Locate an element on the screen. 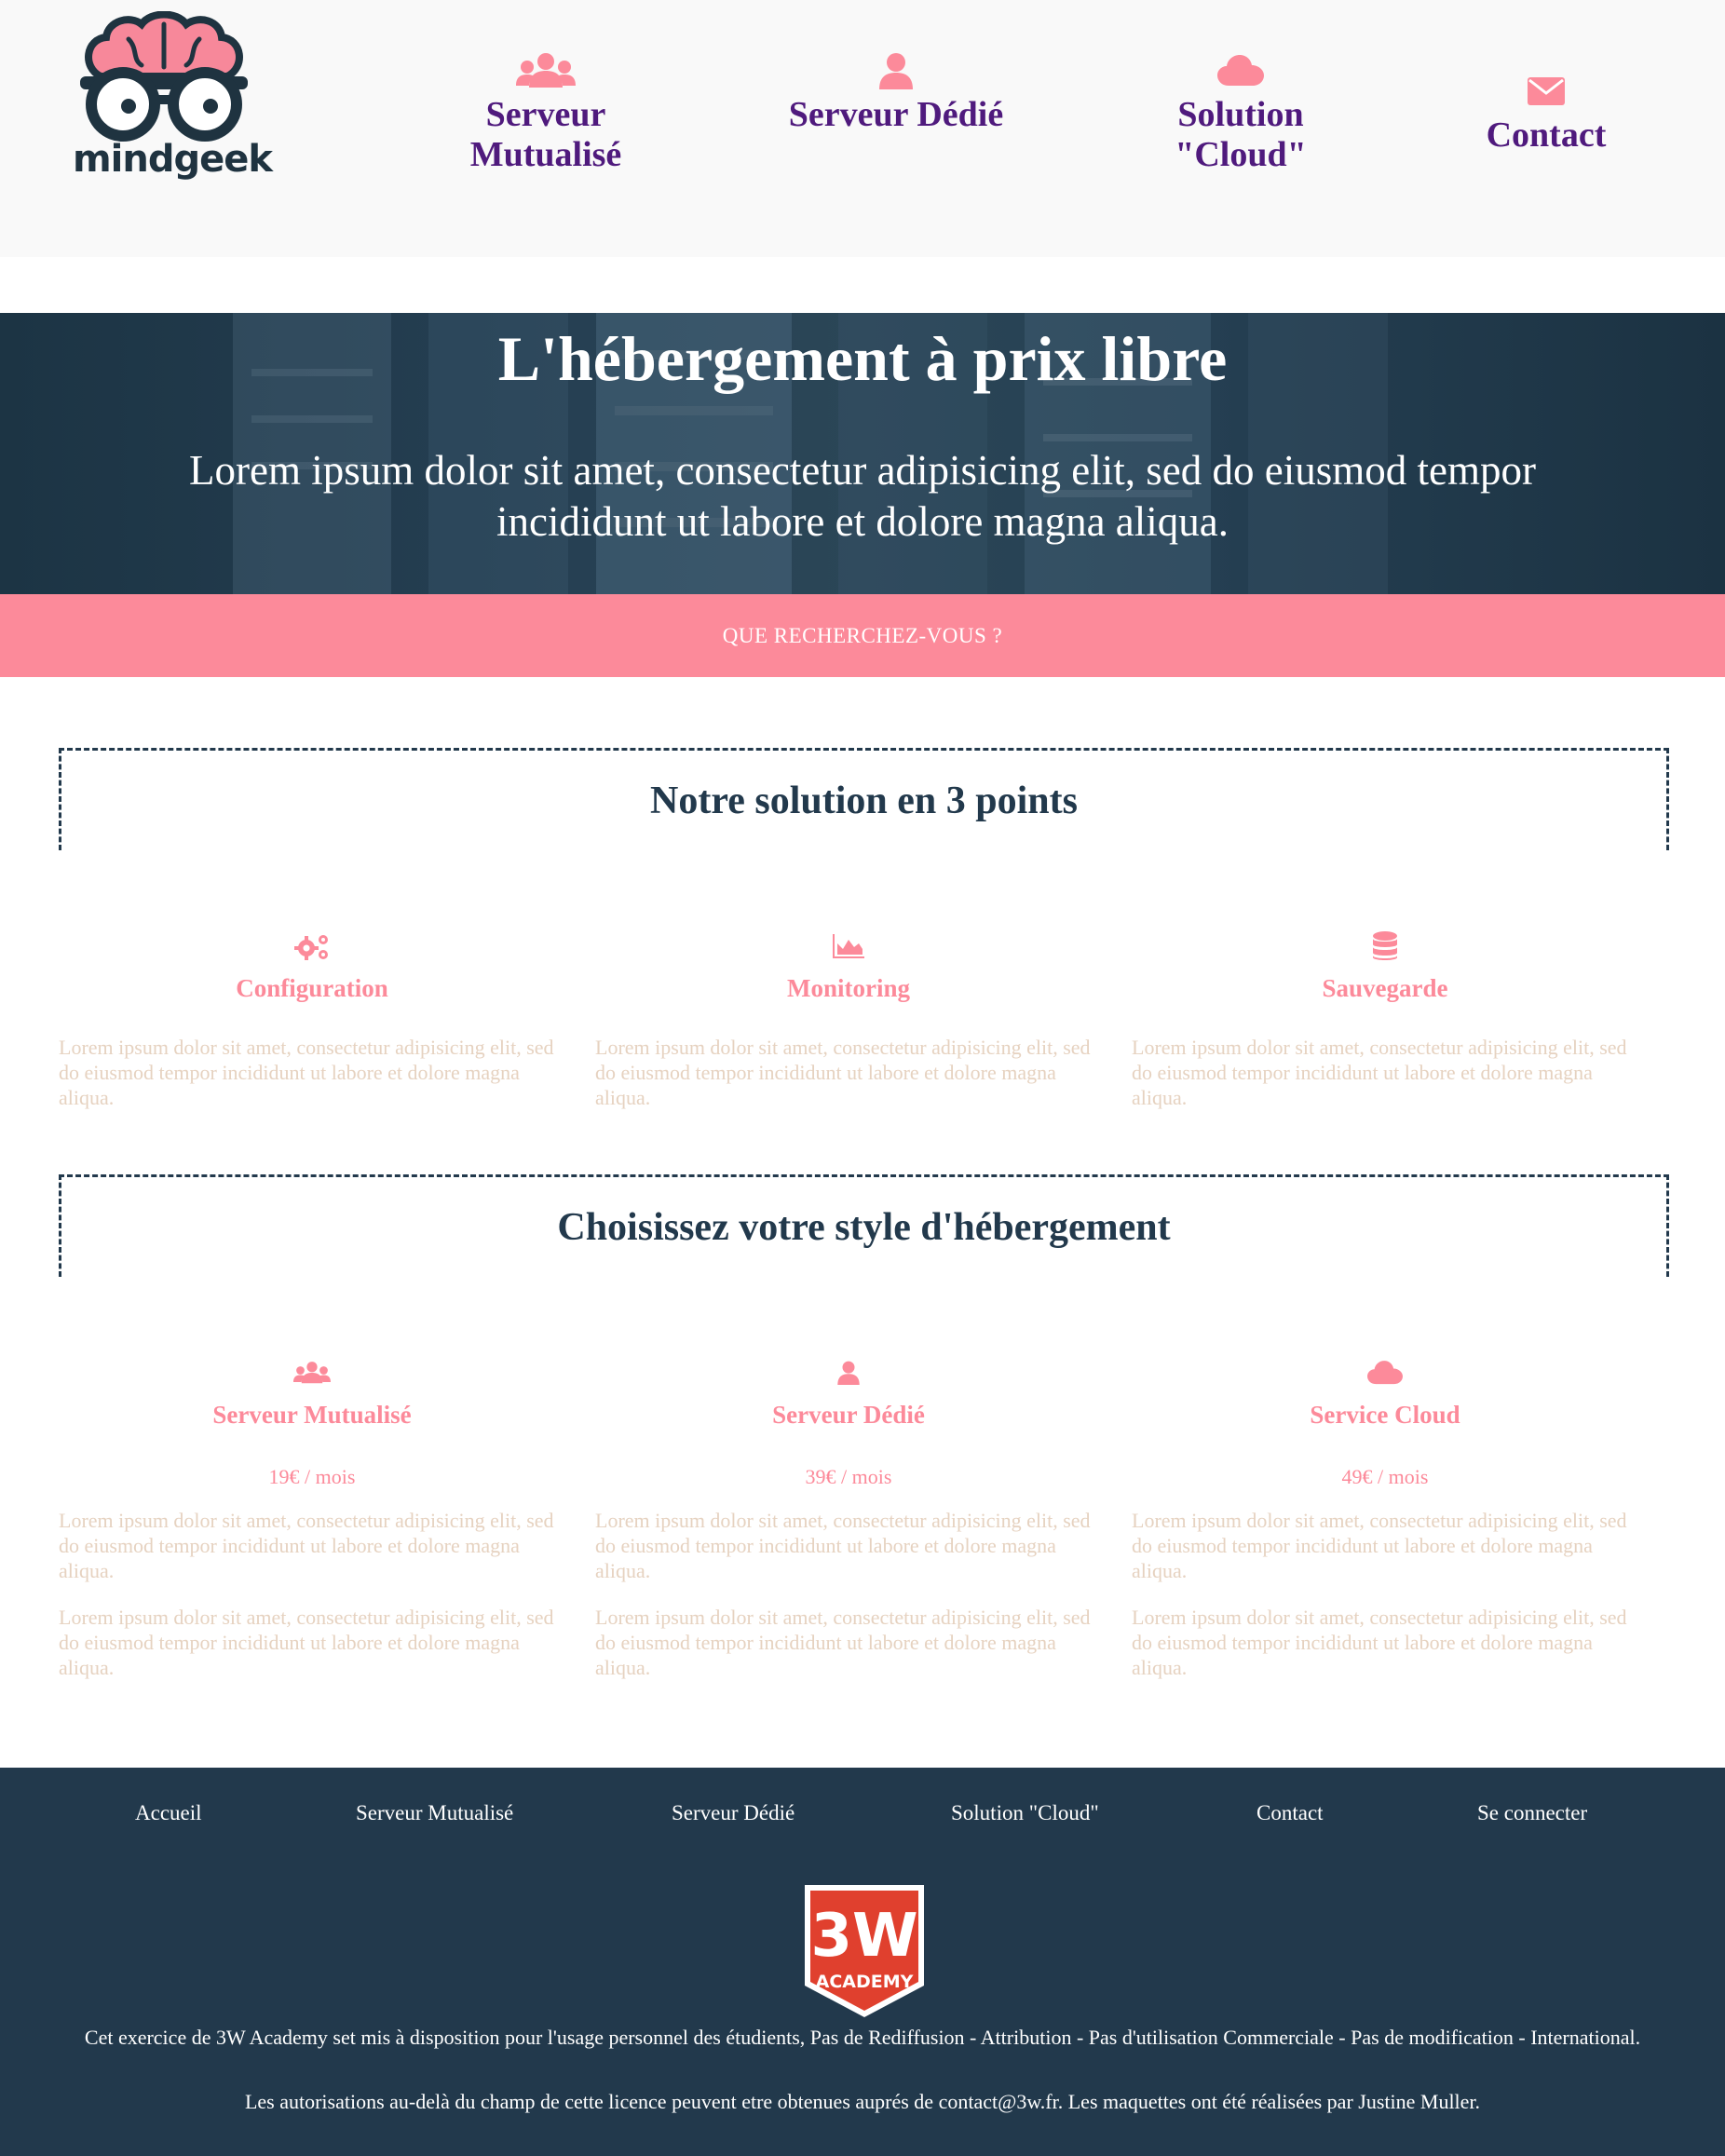  logo-wordmark: mindgeek is located at coordinates (173, 159).